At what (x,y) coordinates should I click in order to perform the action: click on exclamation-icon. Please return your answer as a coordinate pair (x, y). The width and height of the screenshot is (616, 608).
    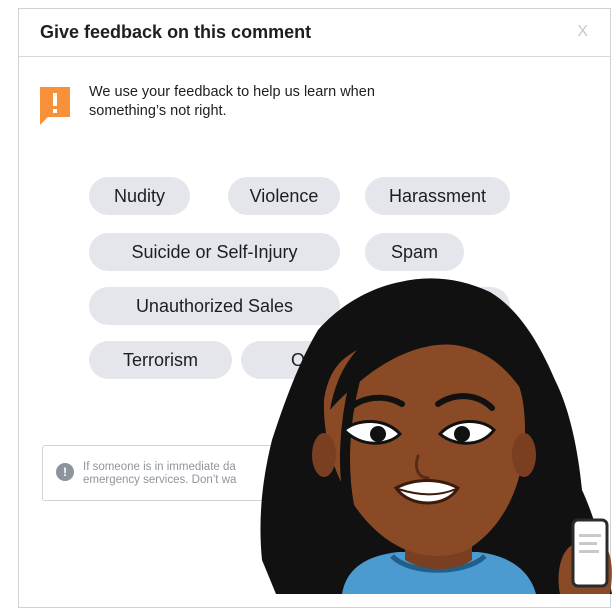
    Looking at the image, I should click on (55, 106).